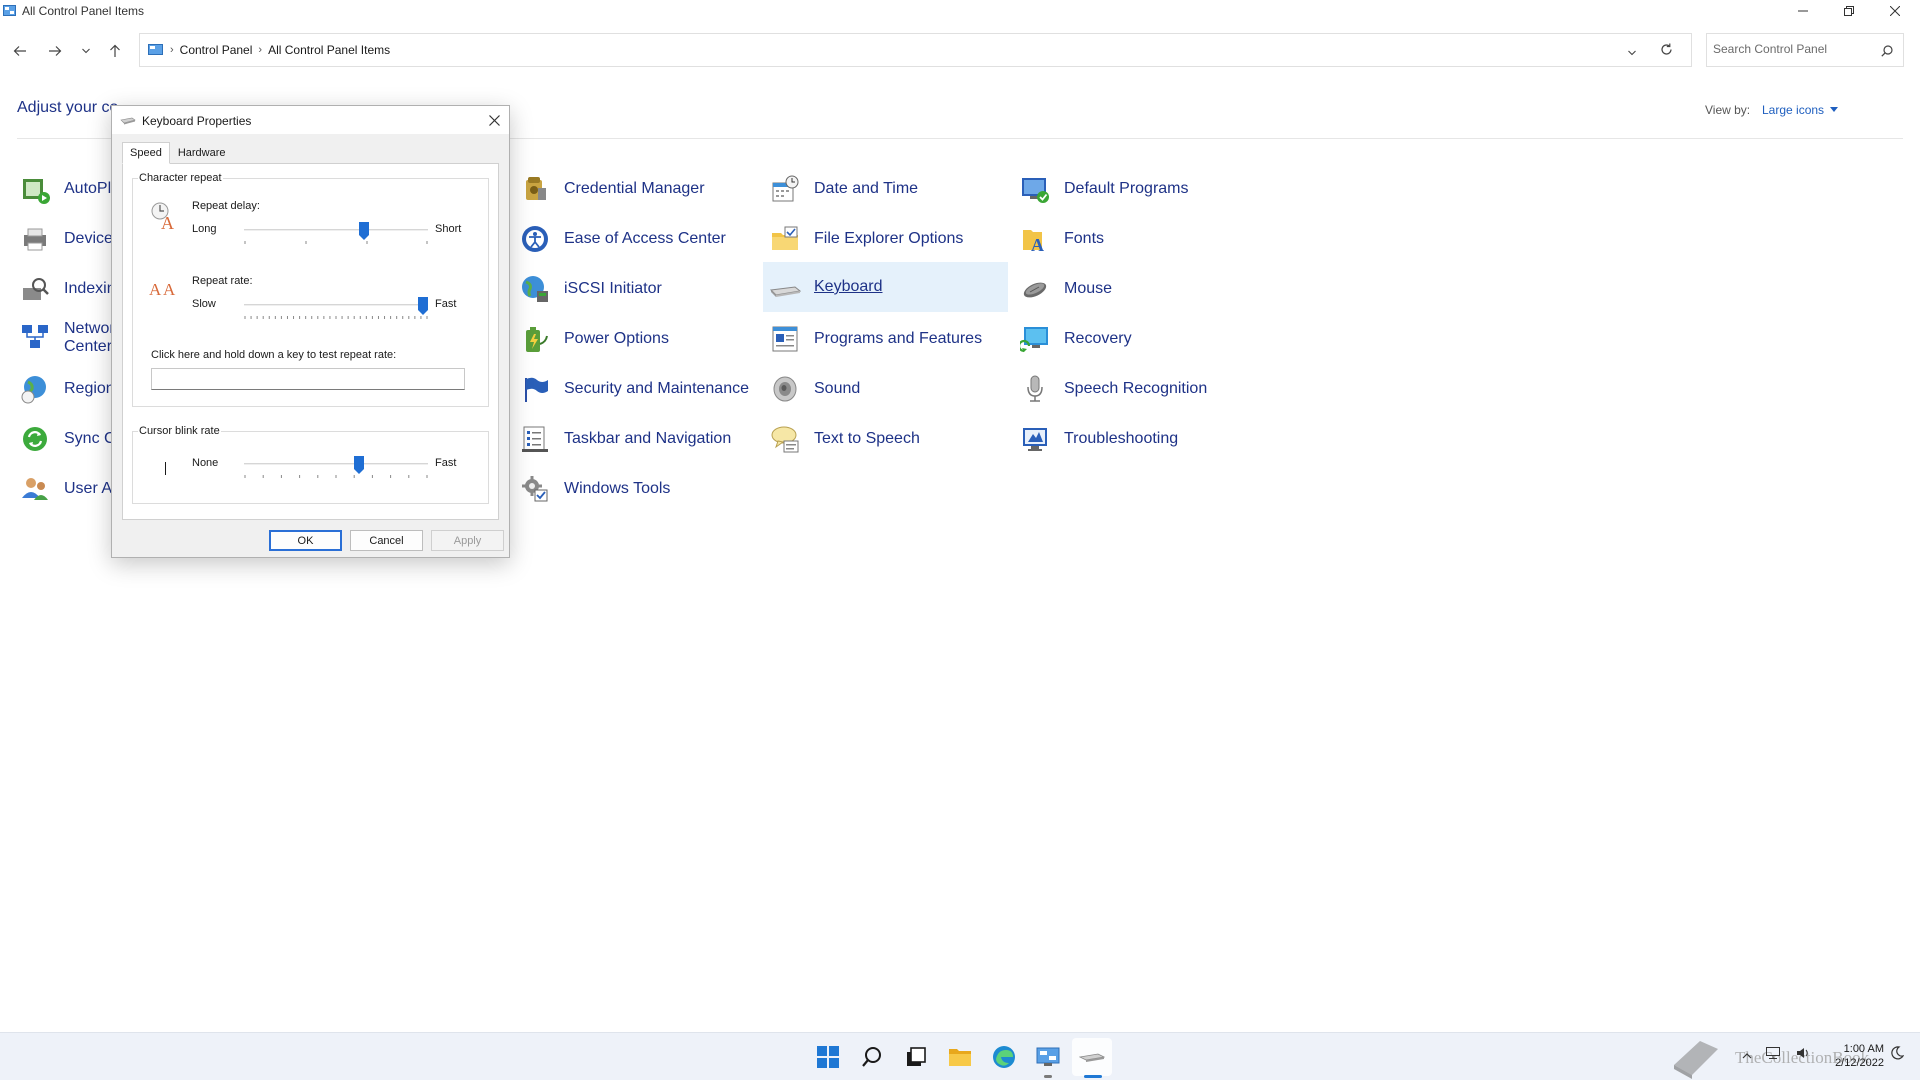 This screenshot has width=1920, height=1080. I want to click on clock-date: 2/12/2022, so click(1859, 1063).